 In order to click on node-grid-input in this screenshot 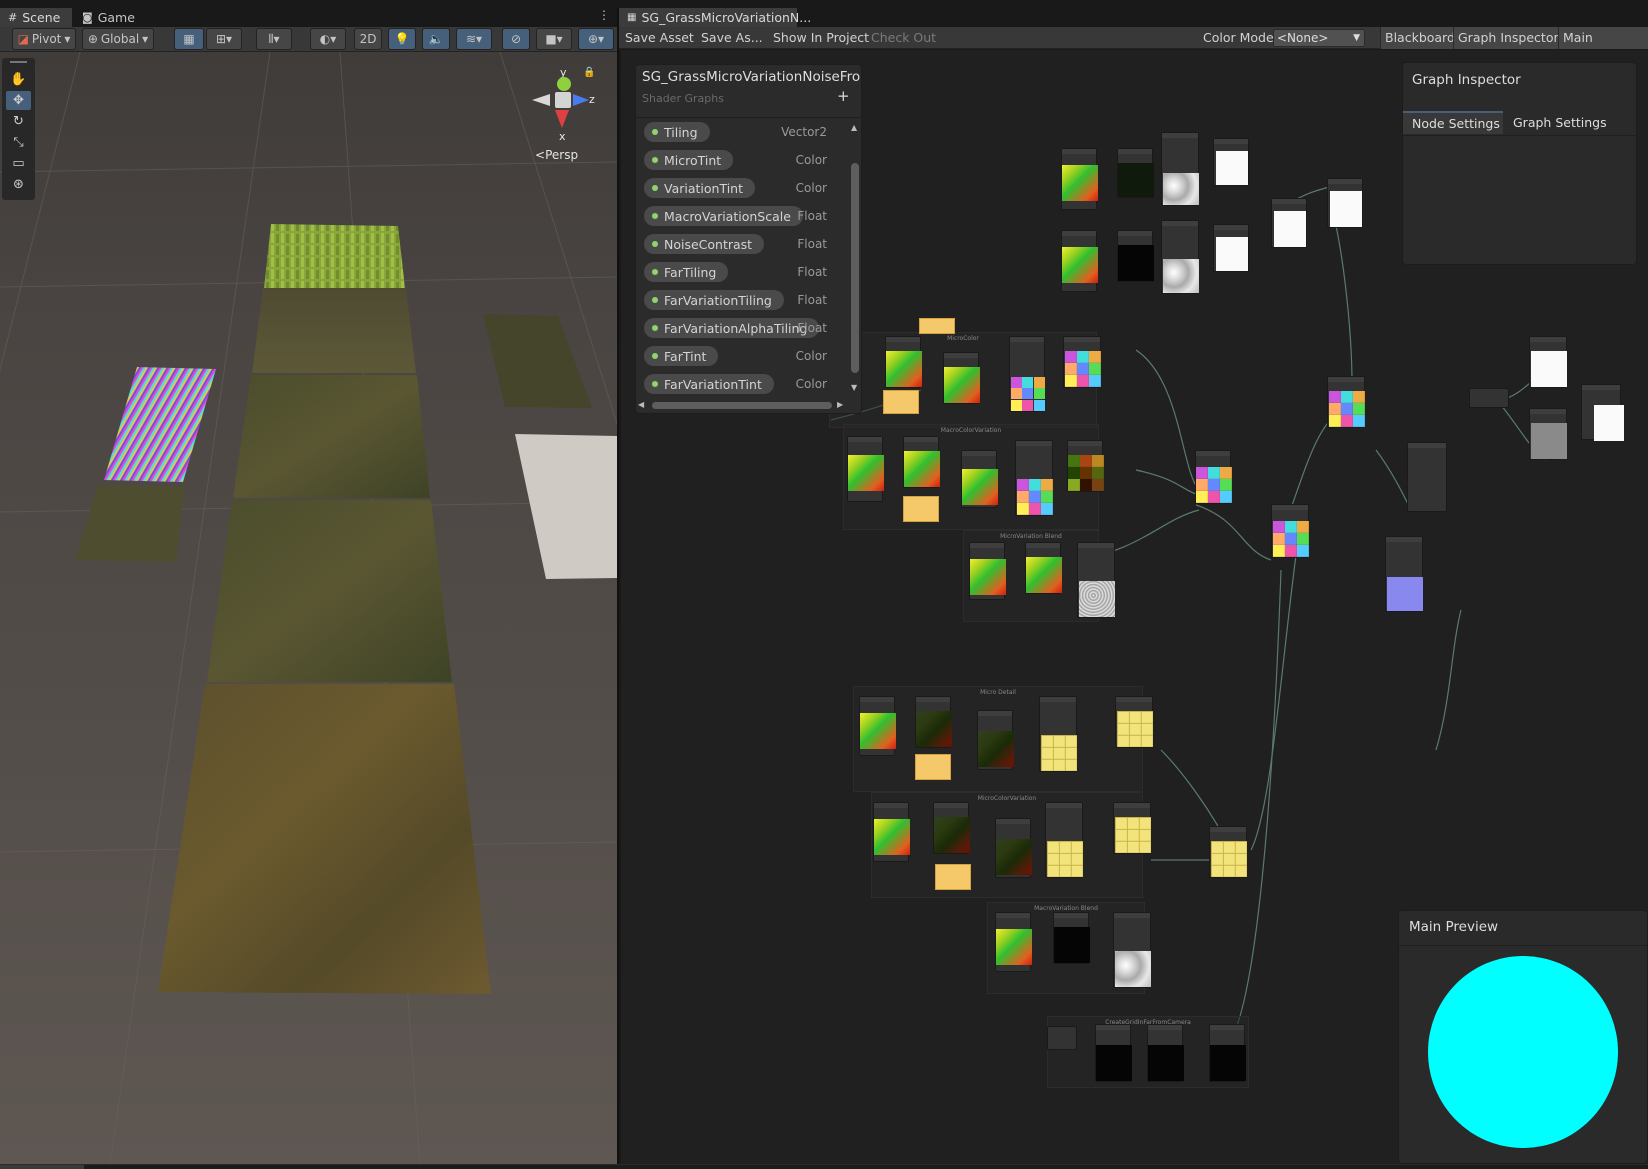, I will do `click(1062, 1038)`.